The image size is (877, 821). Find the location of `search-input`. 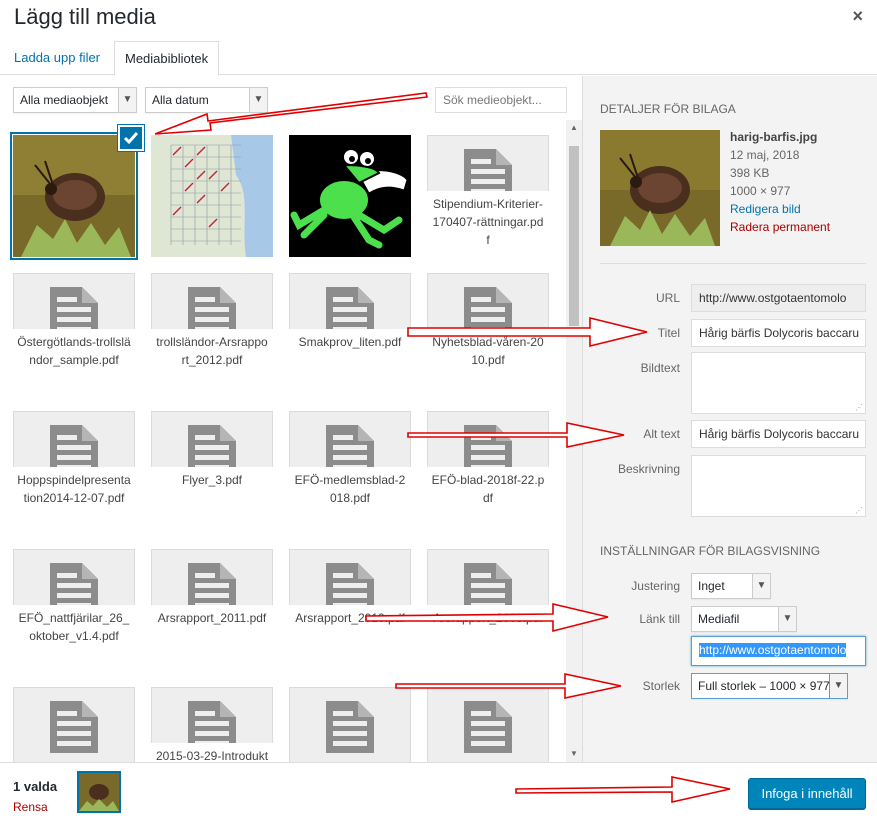

search-input is located at coordinates (501, 100).